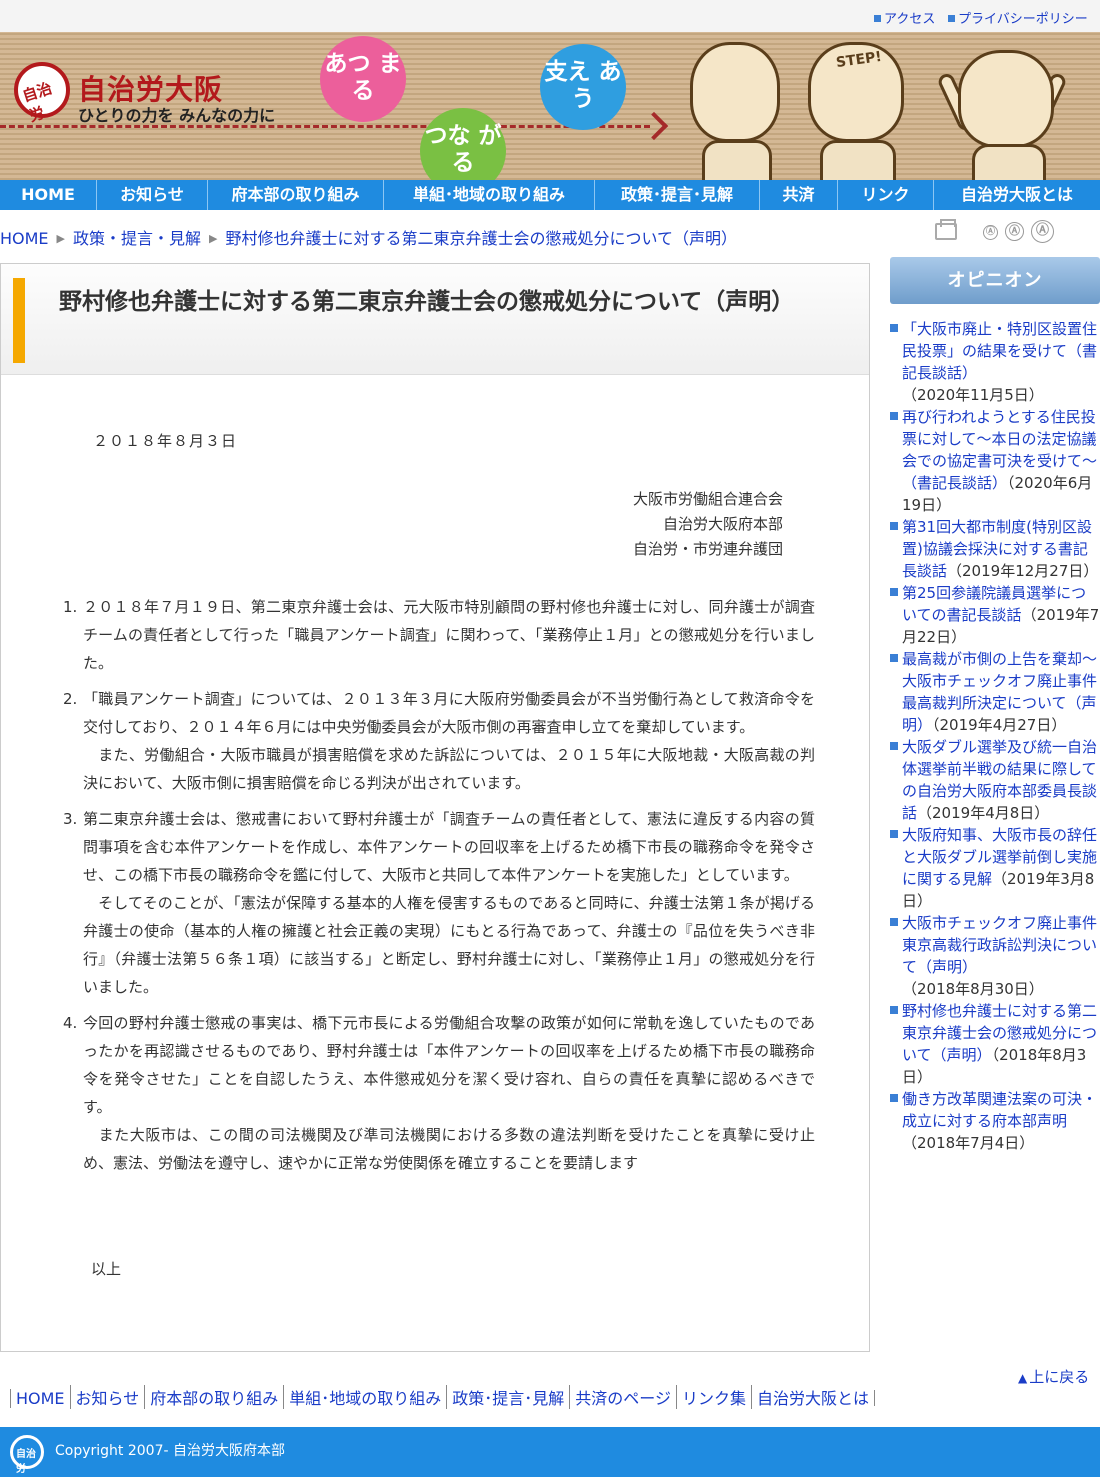 The height and width of the screenshot is (1477, 1100). Describe the element at coordinates (213, 1397) in the screenshot. I see `footer-link-prefecture: 府本部の取り組み` at that location.